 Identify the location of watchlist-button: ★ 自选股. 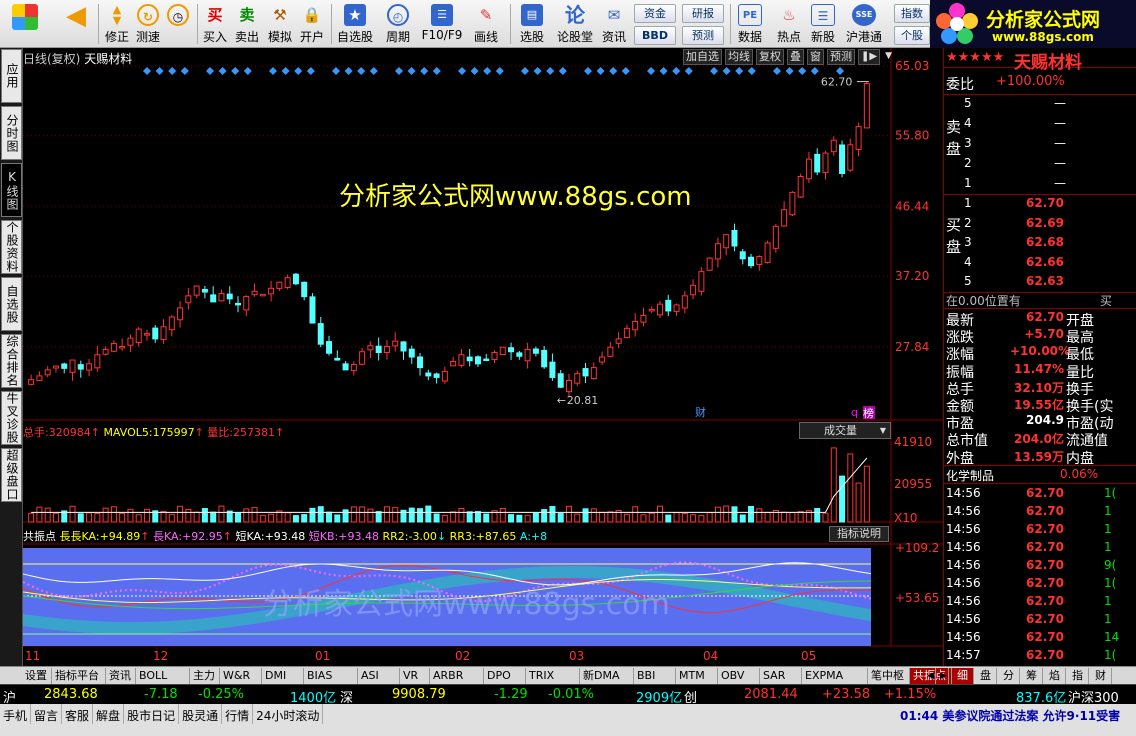
(355, 24).